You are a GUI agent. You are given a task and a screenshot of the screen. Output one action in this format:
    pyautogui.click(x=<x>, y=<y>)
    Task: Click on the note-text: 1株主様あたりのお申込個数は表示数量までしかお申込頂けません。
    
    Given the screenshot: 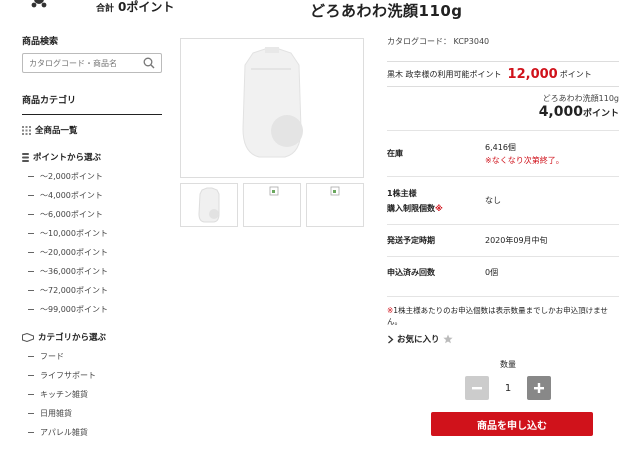 What is the action you would take?
    pyautogui.click(x=497, y=316)
    